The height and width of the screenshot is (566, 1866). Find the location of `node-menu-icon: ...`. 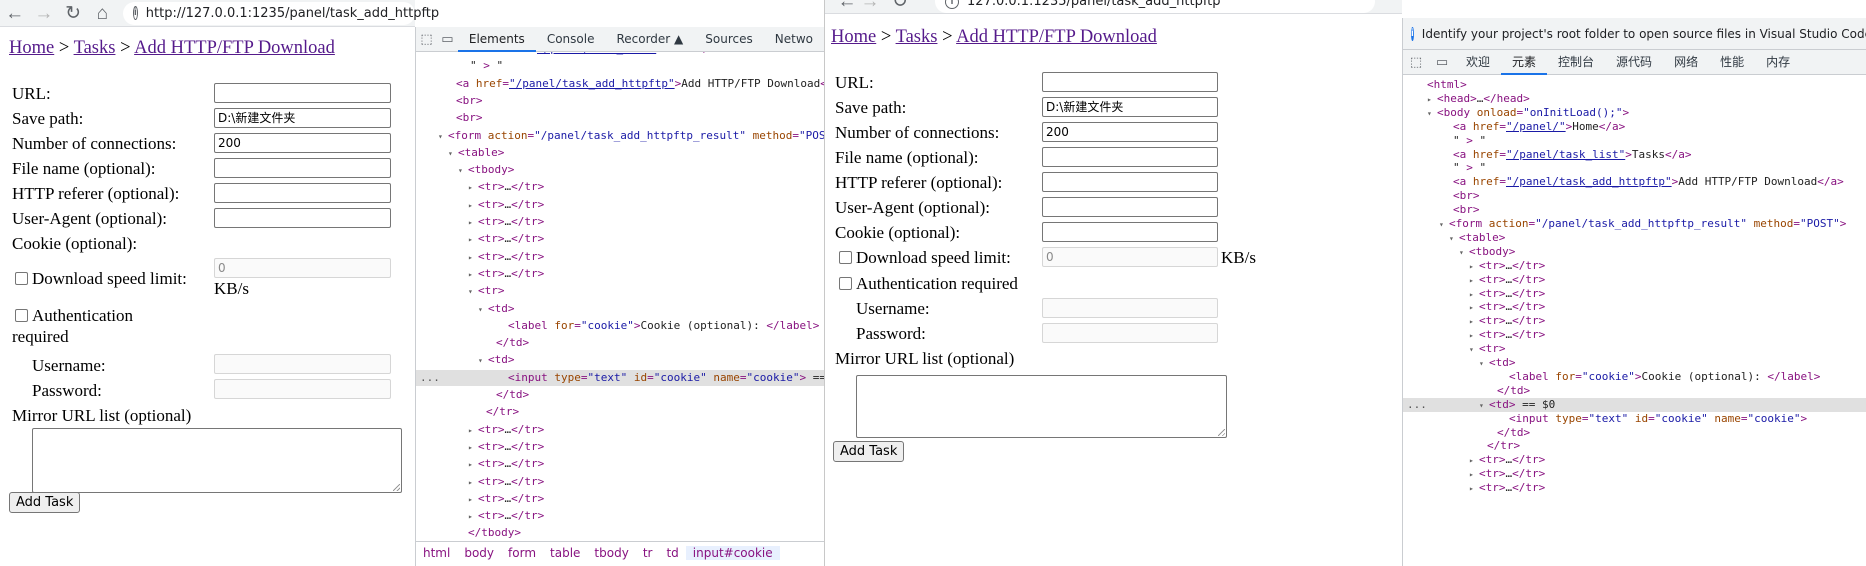

node-menu-icon: ... is located at coordinates (1417, 405).